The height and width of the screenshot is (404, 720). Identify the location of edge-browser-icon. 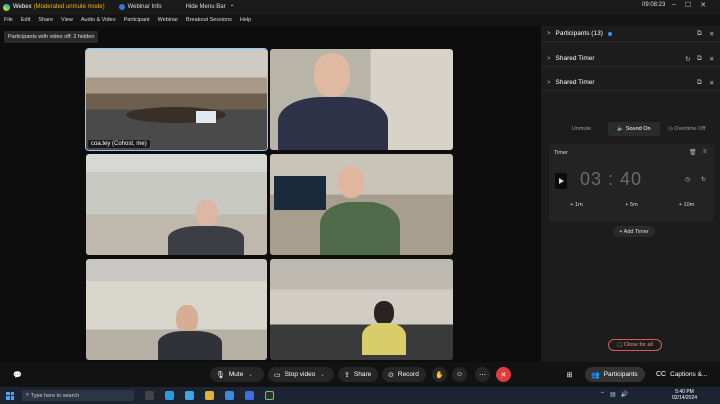
(169, 395).